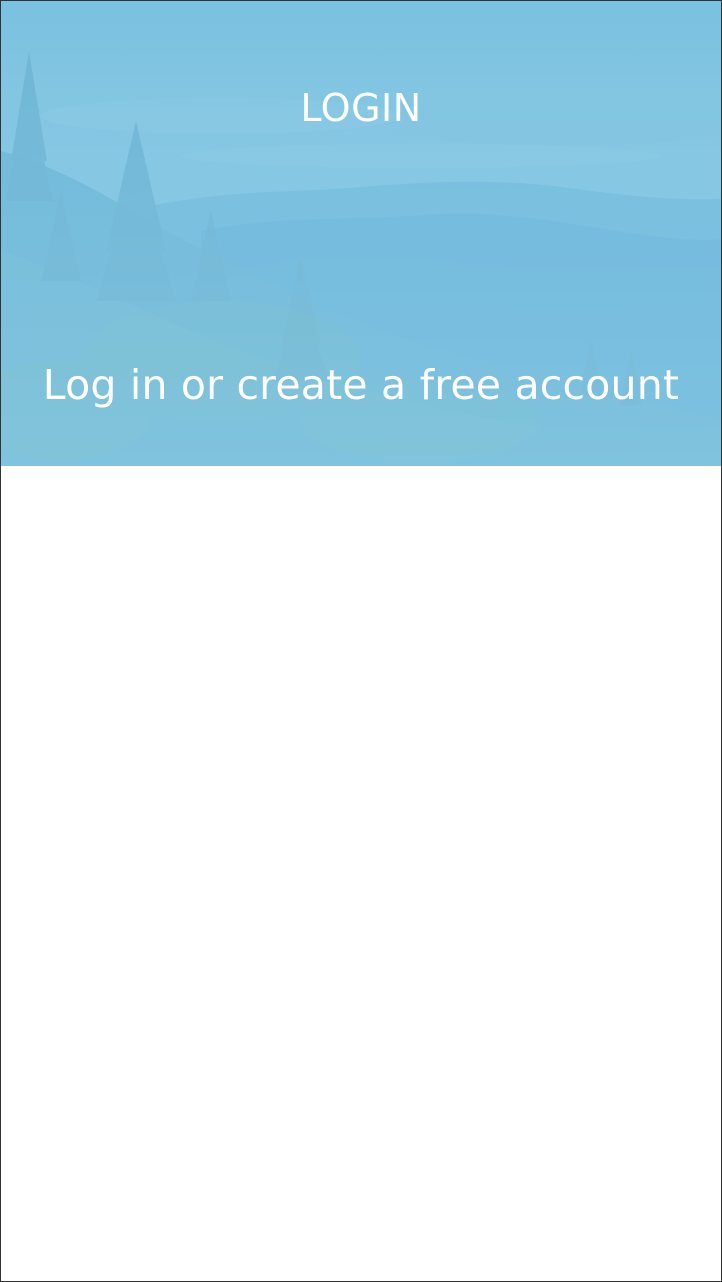  I want to click on page-subtitle: Log in or create a free account, so click(361, 385).